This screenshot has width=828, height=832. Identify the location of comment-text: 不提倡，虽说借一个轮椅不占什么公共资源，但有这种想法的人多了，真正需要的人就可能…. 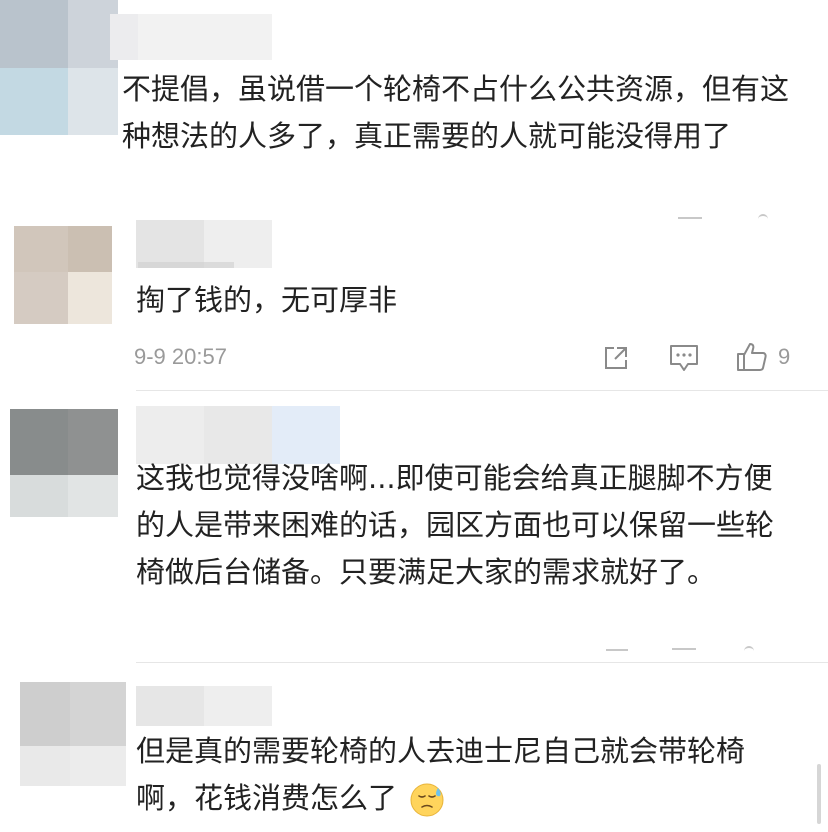
(456, 112).